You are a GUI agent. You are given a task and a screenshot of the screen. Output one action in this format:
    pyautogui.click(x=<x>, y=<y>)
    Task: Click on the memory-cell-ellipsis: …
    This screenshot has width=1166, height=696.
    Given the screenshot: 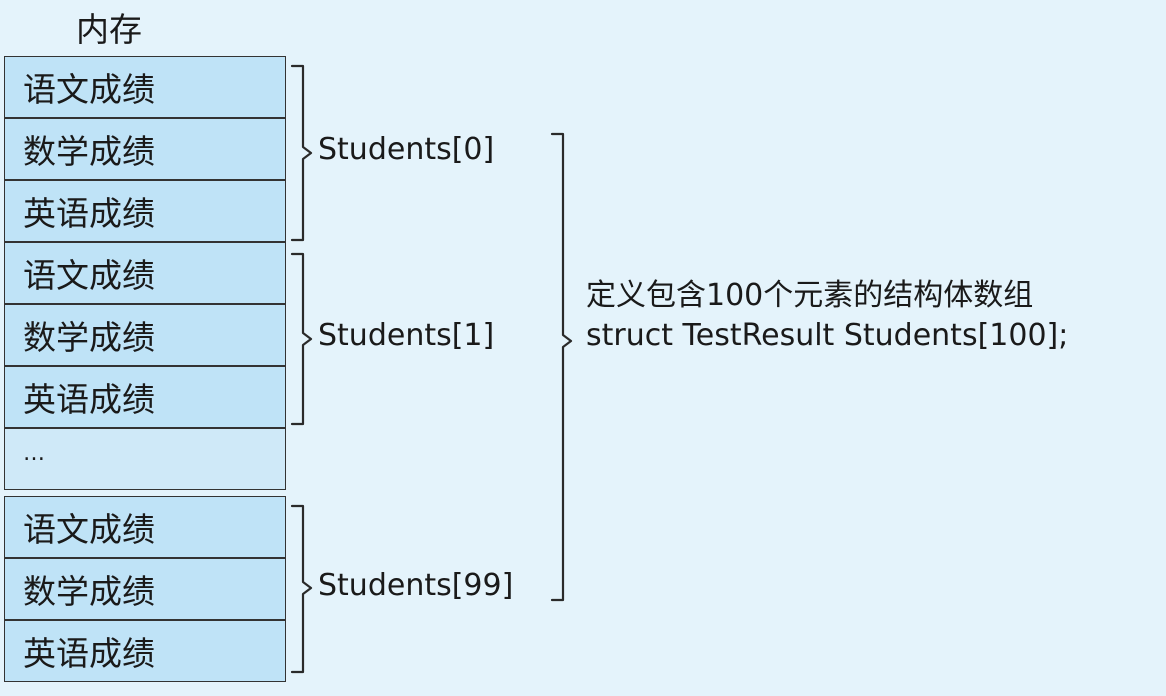 What is the action you would take?
    pyautogui.click(x=145, y=459)
    